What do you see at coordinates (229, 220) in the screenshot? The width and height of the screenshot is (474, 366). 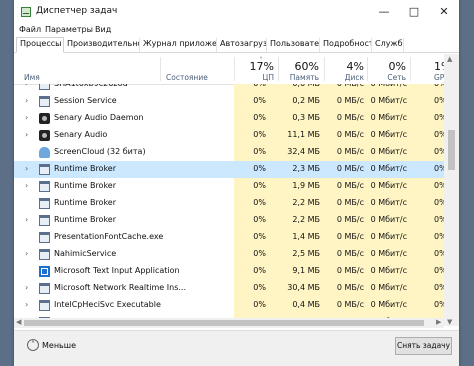 I see `table-row: › Runtime Broker 0% 2,2 МБ 0 МБ/с 0 Мбит/с 0%` at bounding box center [229, 220].